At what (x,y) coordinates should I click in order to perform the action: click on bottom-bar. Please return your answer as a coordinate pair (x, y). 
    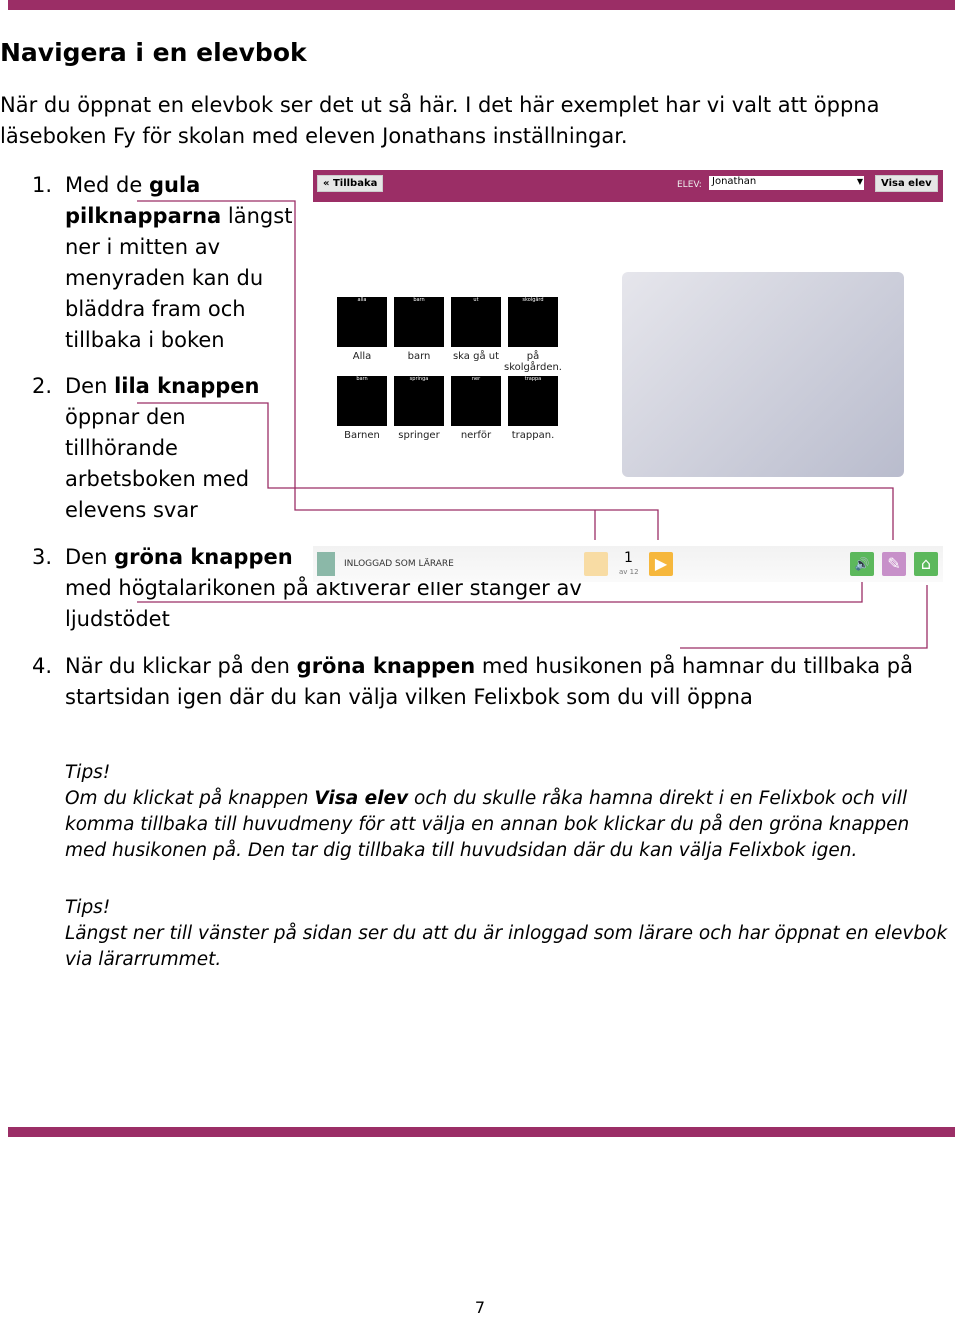
    Looking at the image, I should click on (481, 1132).